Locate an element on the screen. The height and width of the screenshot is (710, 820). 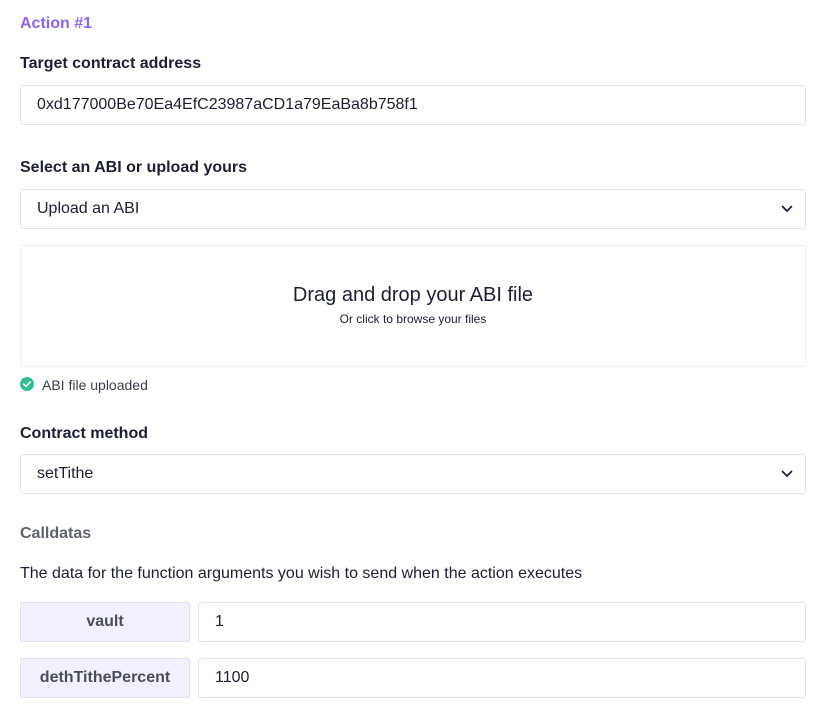
upload-status-text: ABI file uploaded is located at coordinates (95, 385).